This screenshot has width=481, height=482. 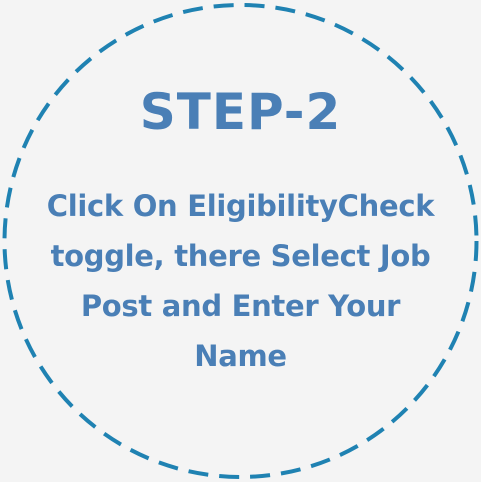 What do you see at coordinates (240, 306) in the screenshot?
I see `instruction-line-3: Post and Enter Your` at bounding box center [240, 306].